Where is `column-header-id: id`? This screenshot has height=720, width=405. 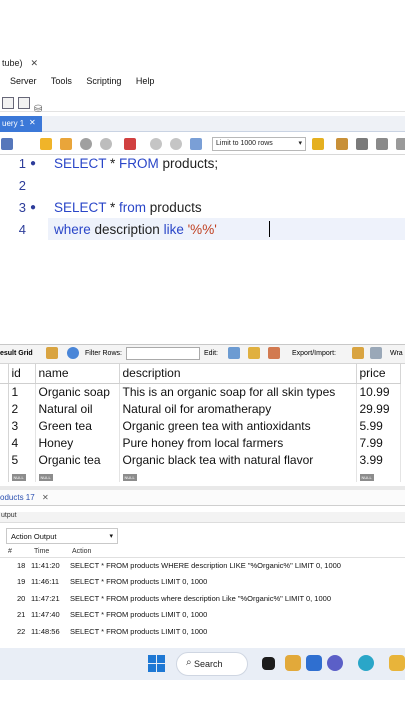 column-header-id: id is located at coordinates (22, 374).